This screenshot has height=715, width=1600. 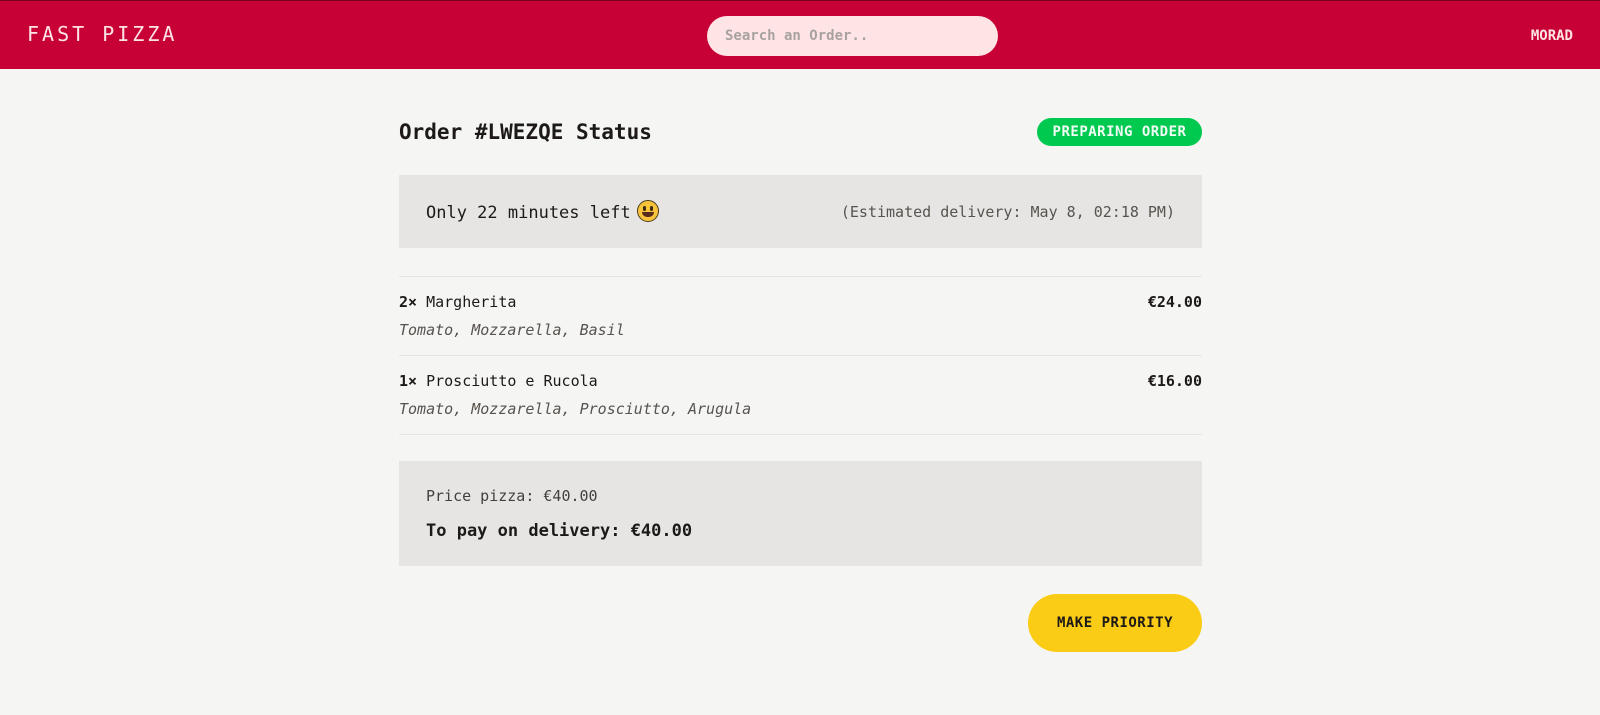 I want to click on search-order-input, so click(x=852, y=36).